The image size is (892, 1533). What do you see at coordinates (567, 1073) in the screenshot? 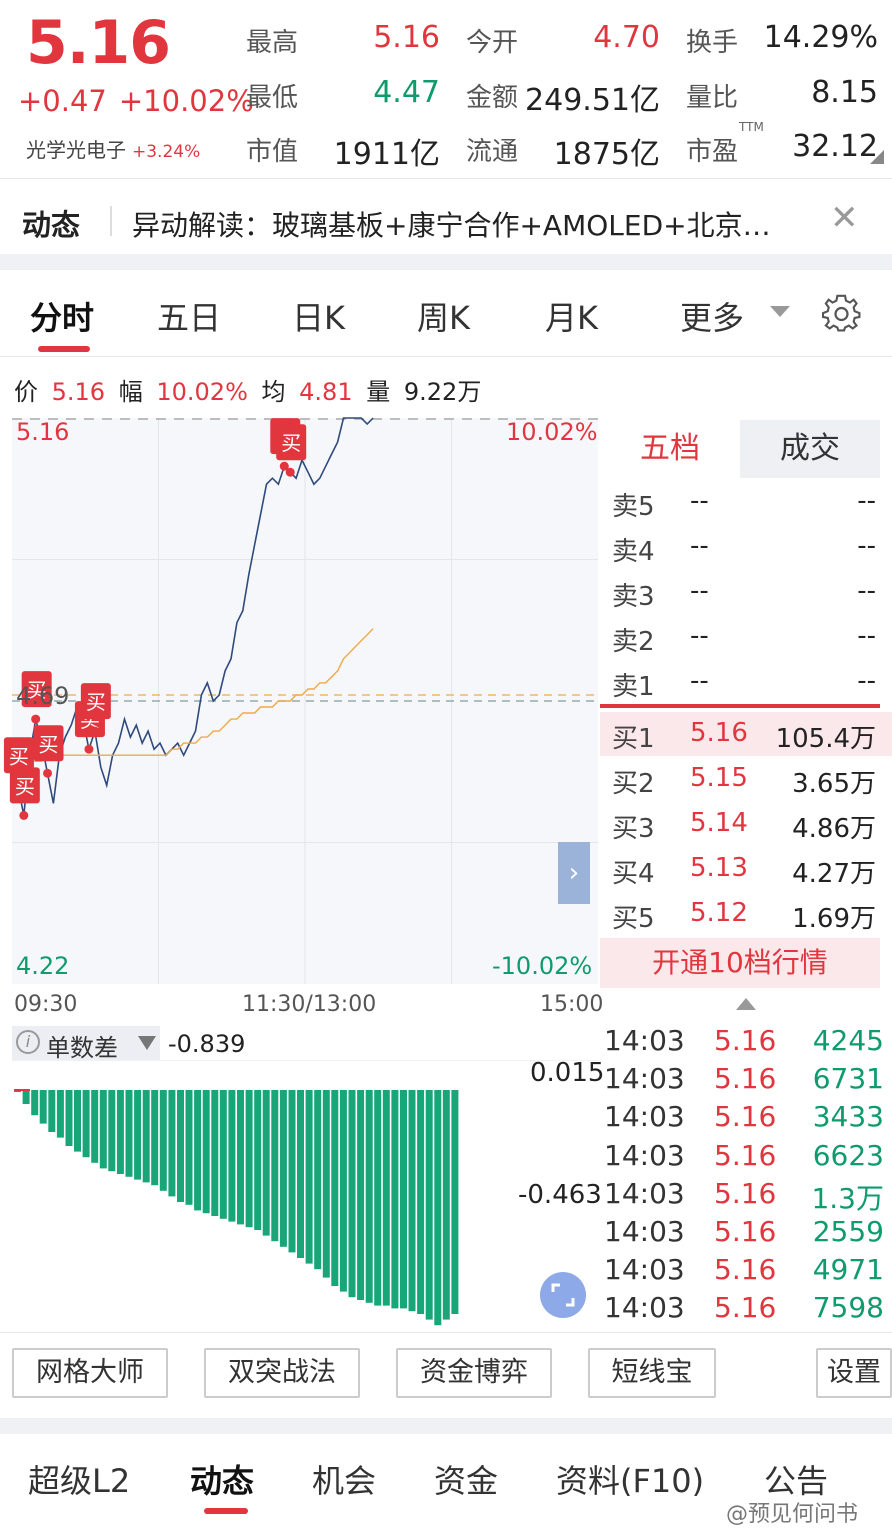
I see `indicator-axis-top: 0.015` at bounding box center [567, 1073].